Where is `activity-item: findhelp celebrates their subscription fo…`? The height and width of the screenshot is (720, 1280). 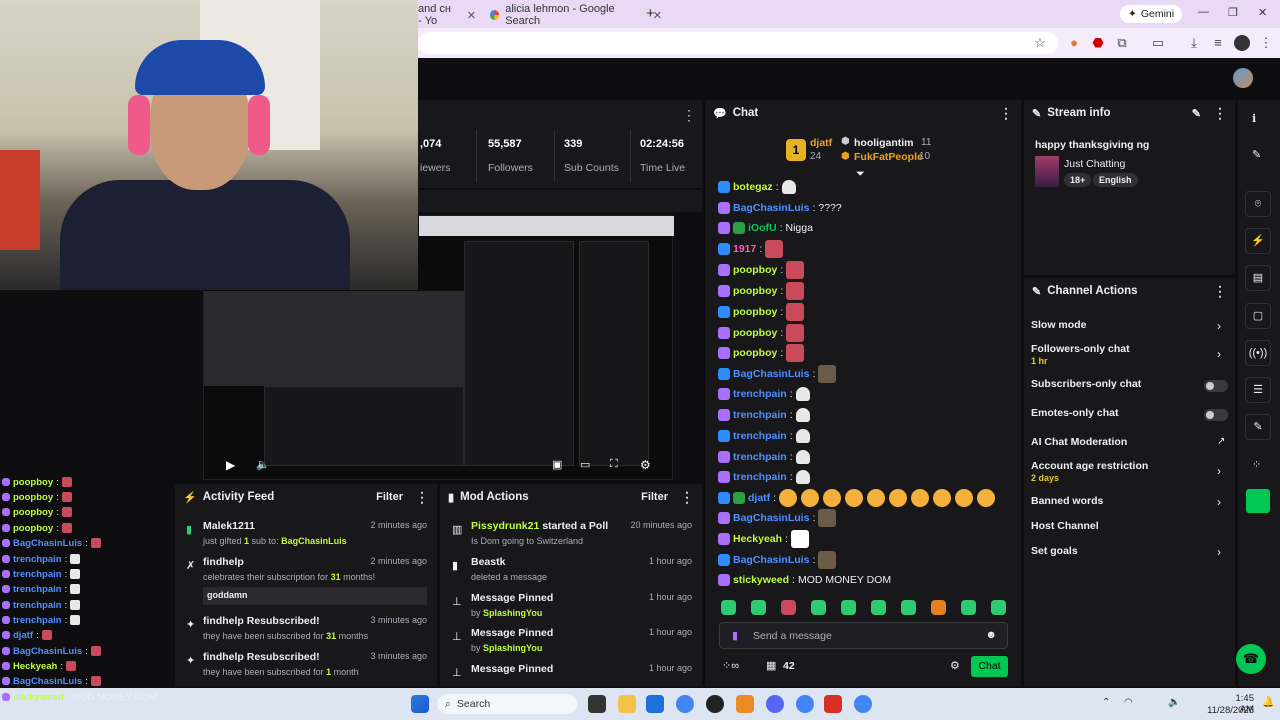
activity-item: findhelp celebrates their subscription fo… is located at coordinates (315, 580).